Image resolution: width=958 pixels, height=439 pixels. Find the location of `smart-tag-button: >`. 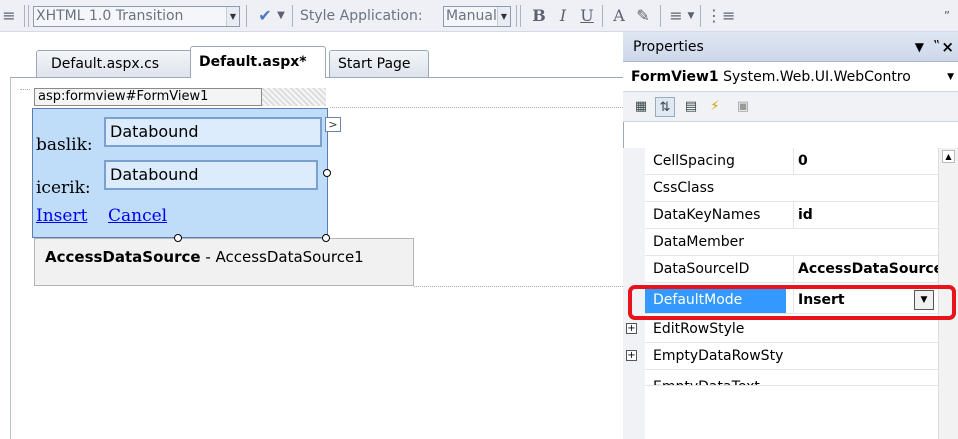

smart-tag-button: > is located at coordinates (333, 124).